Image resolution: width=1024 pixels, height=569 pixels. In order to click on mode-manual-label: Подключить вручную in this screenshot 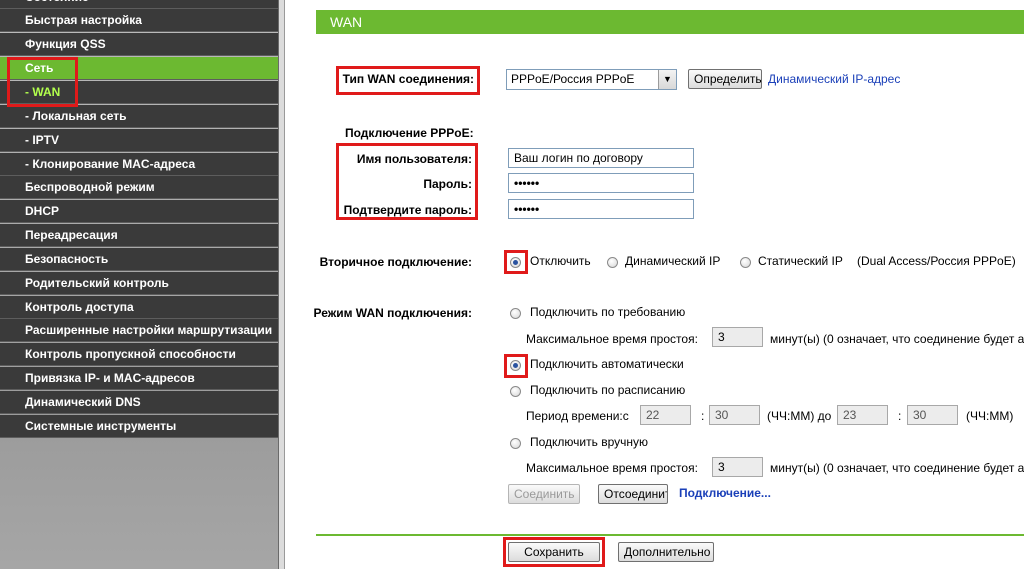, I will do `click(589, 442)`.